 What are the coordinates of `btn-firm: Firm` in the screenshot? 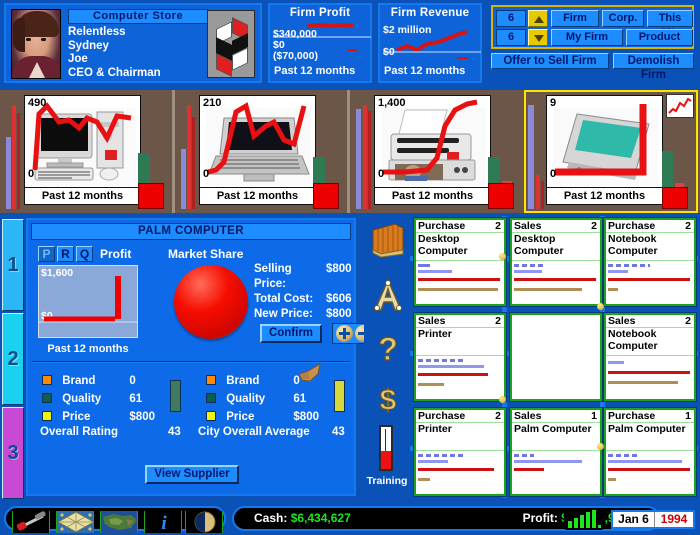 It's located at (575, 18).